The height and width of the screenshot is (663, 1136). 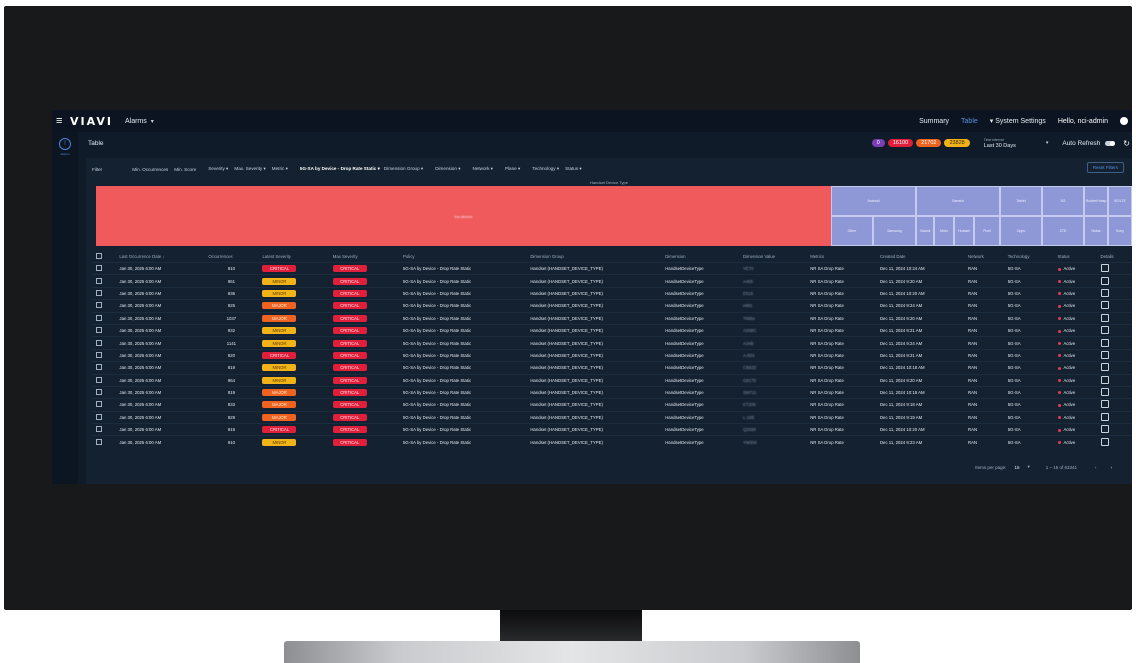 I want to click on col-details: Details, so click(x=1114, y=256).